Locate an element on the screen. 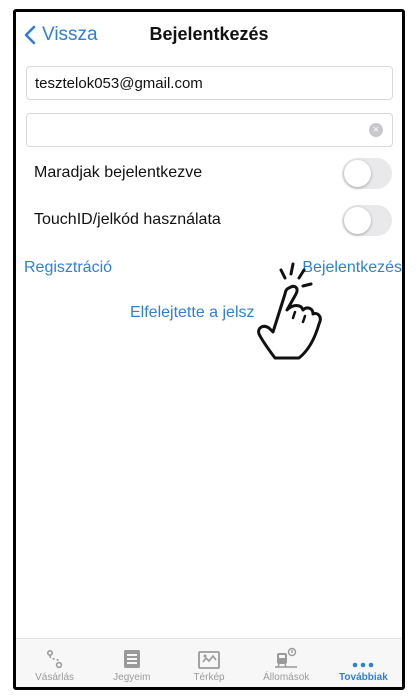  map-icon is located at coordinates (209, 657).